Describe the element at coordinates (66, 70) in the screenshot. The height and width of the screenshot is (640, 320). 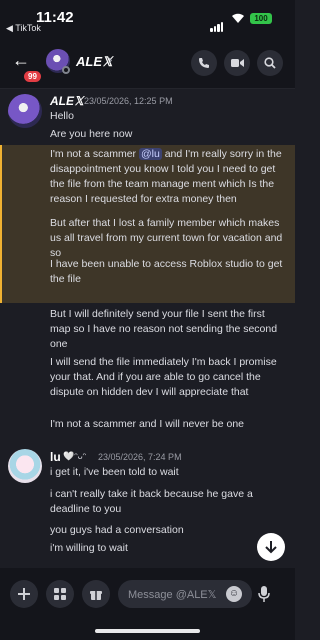
I see `status-indicator` at that location.